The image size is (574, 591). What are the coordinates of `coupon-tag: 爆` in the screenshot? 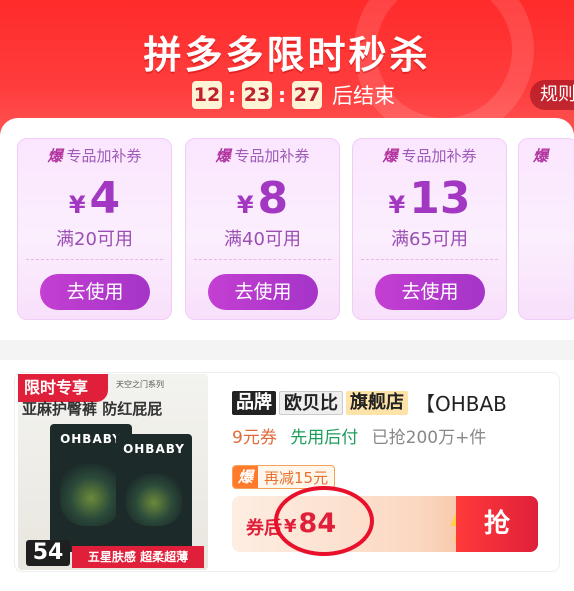 It's located at (546, 155).